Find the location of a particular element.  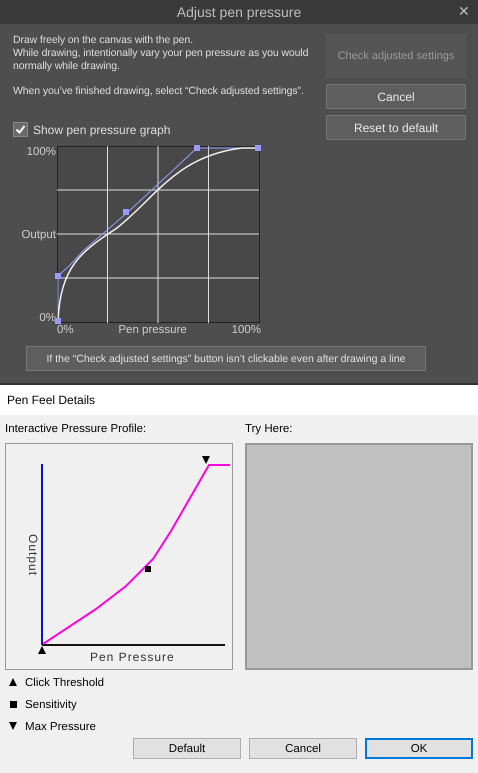

dialog-button: Reset to default is located at coordinates (396, 127).